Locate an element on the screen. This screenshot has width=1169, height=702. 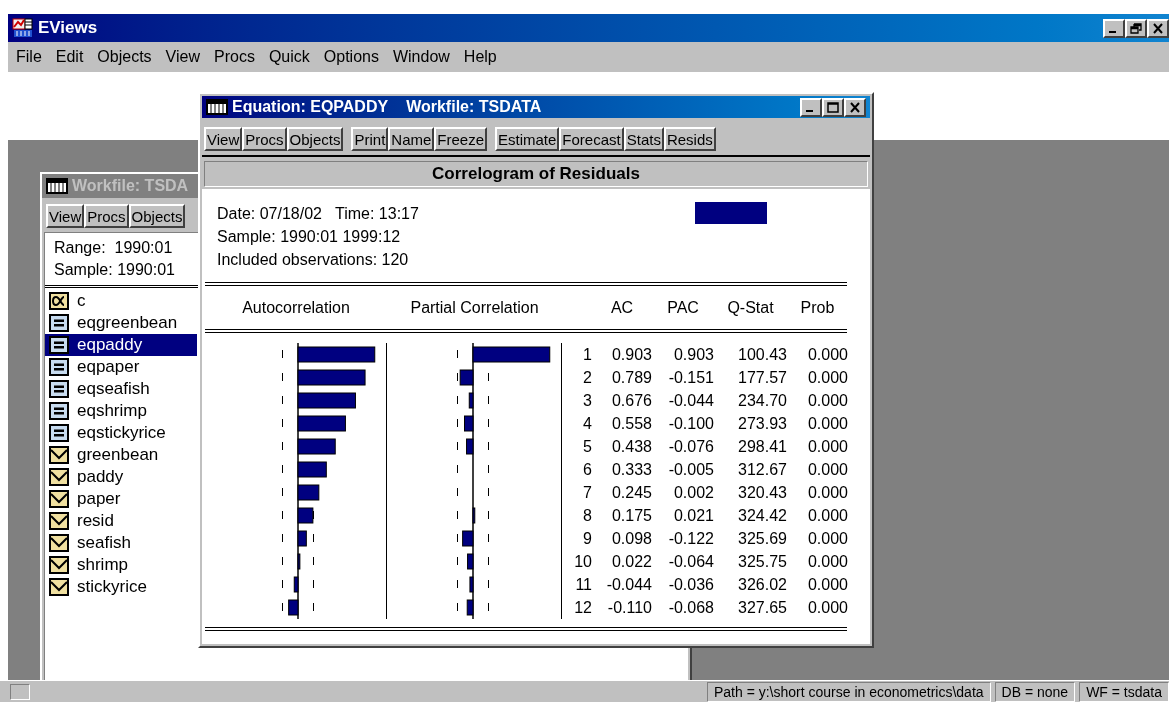
column-header: PAC is located at coordinates (683, 308).